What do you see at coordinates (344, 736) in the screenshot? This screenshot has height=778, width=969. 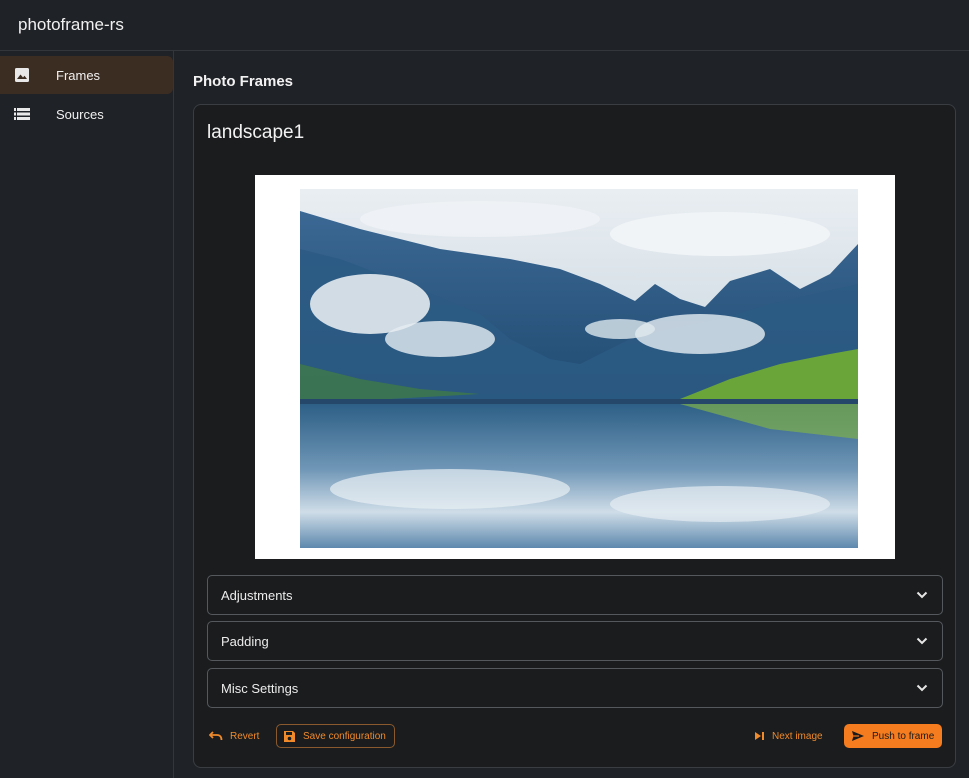 I see `save-configuration-label: Save configuration` at bounding box center [344, 736].